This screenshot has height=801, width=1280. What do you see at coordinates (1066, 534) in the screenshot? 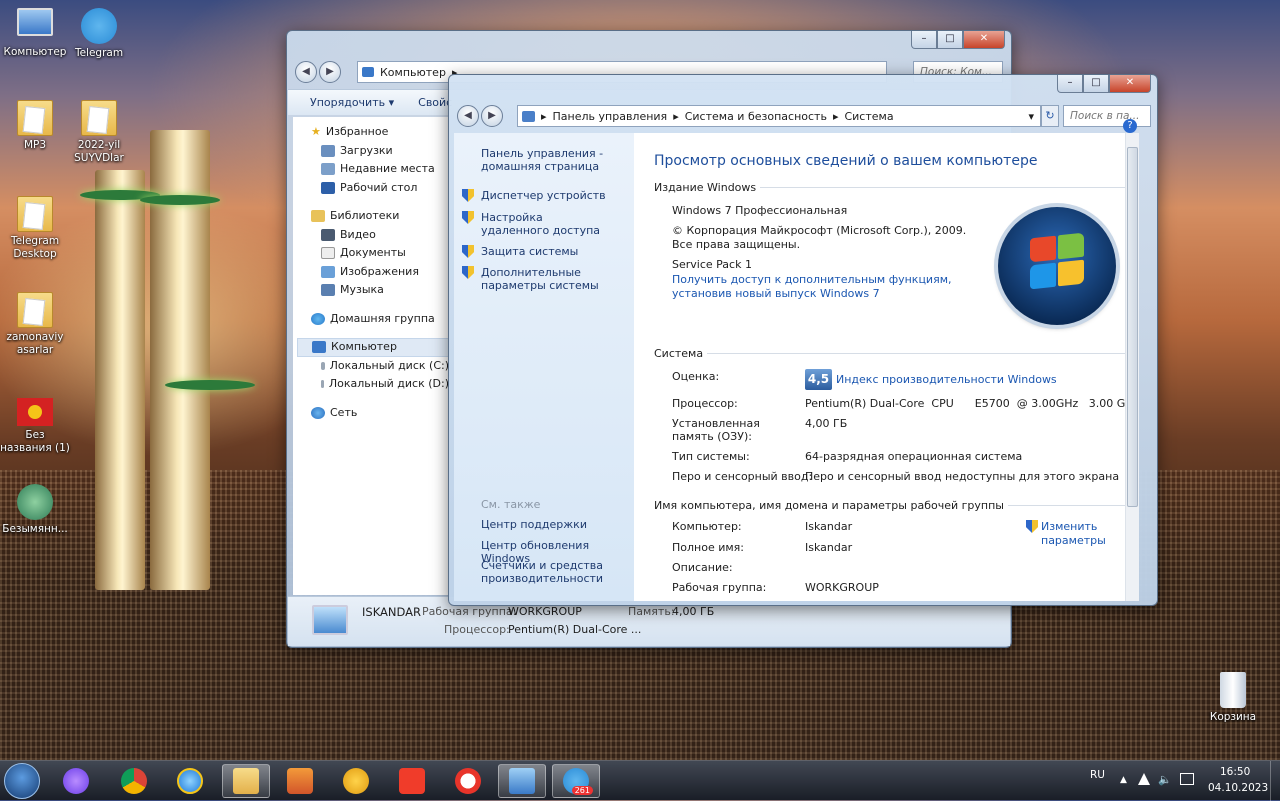
I see `change-settings-link: Изменить параметры` at bounding box center [1066, 534].